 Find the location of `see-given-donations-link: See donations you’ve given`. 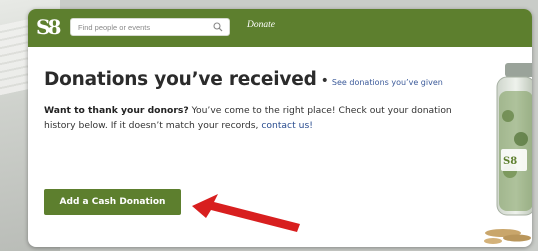

see-given-donations-link: See donations you’ve given is located at coordinates (387, 82).